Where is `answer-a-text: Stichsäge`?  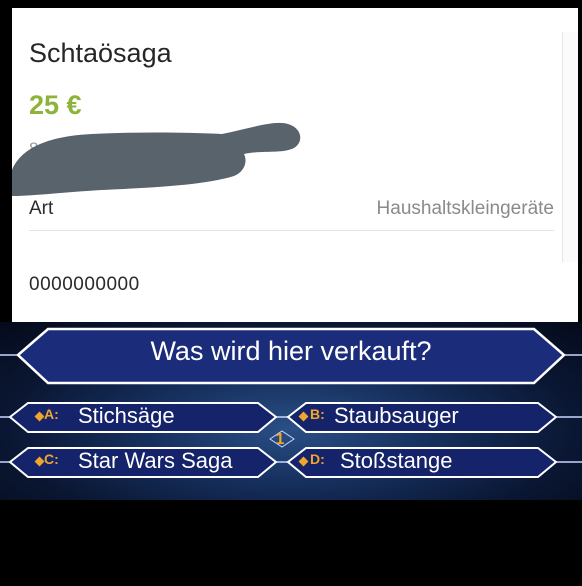 answer-a-text: Stichsäge is located at coordinates (126, 415).